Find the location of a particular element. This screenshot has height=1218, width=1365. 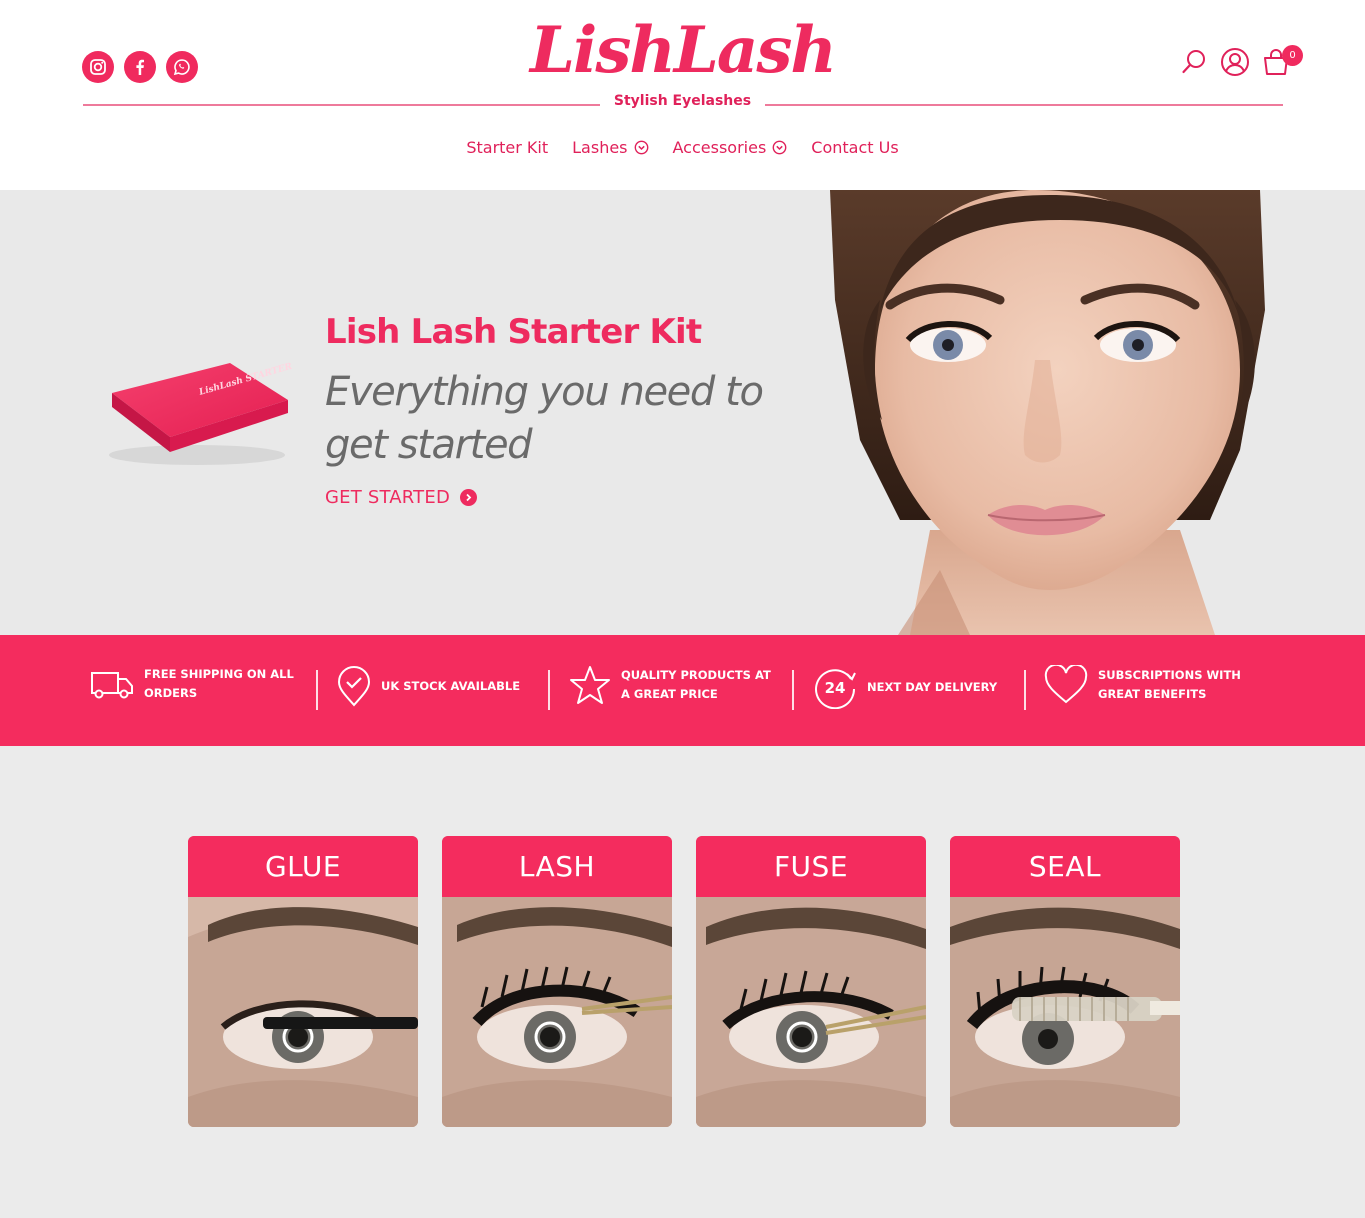

step-card-glue: GLUE is located at coordinates (303, 981).